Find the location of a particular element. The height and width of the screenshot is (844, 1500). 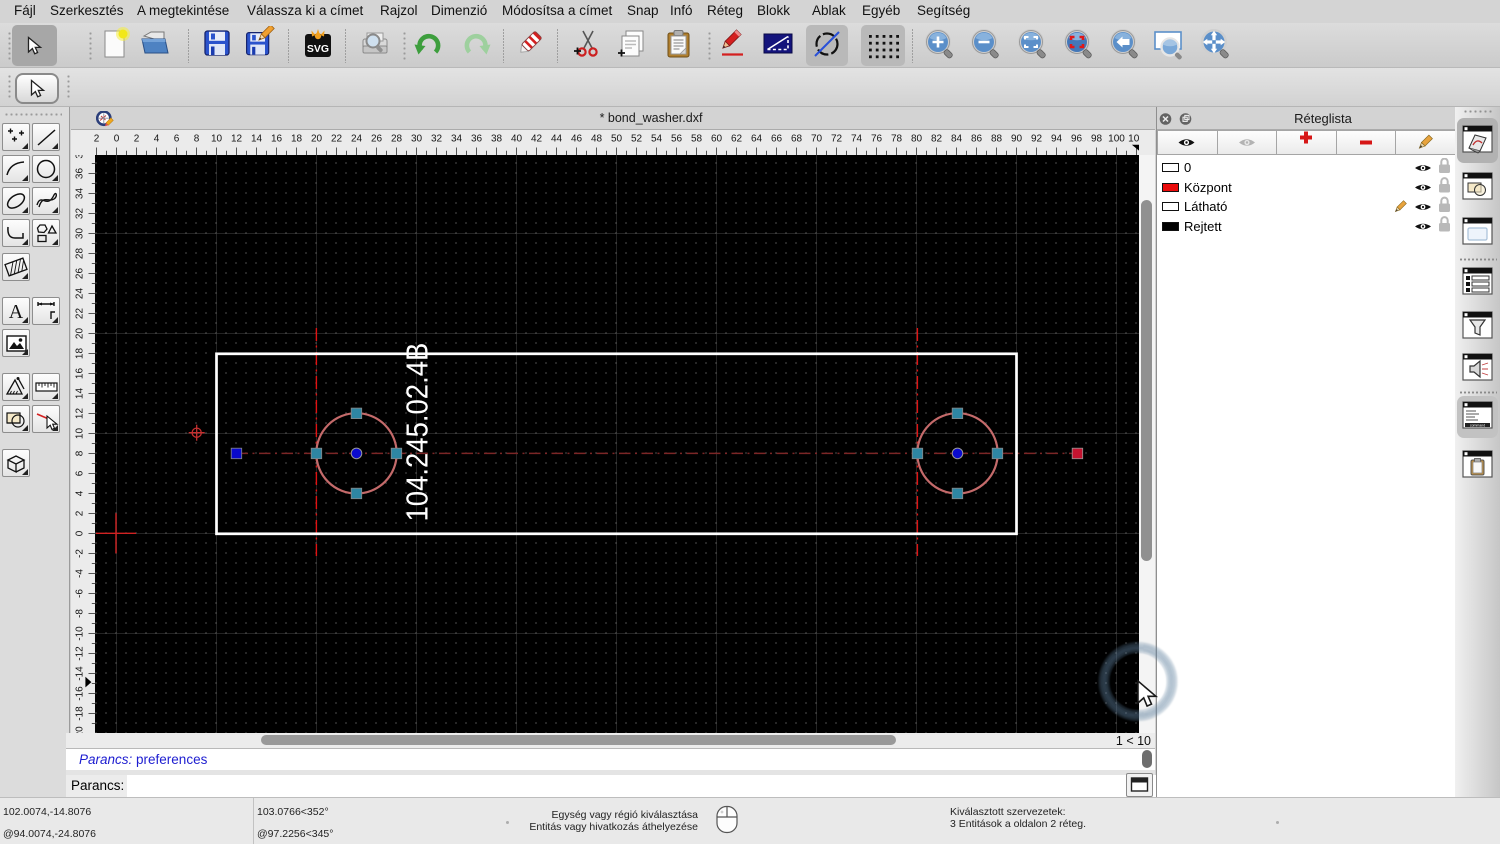

svg-text: -6 is located at coordinates (80, 593).